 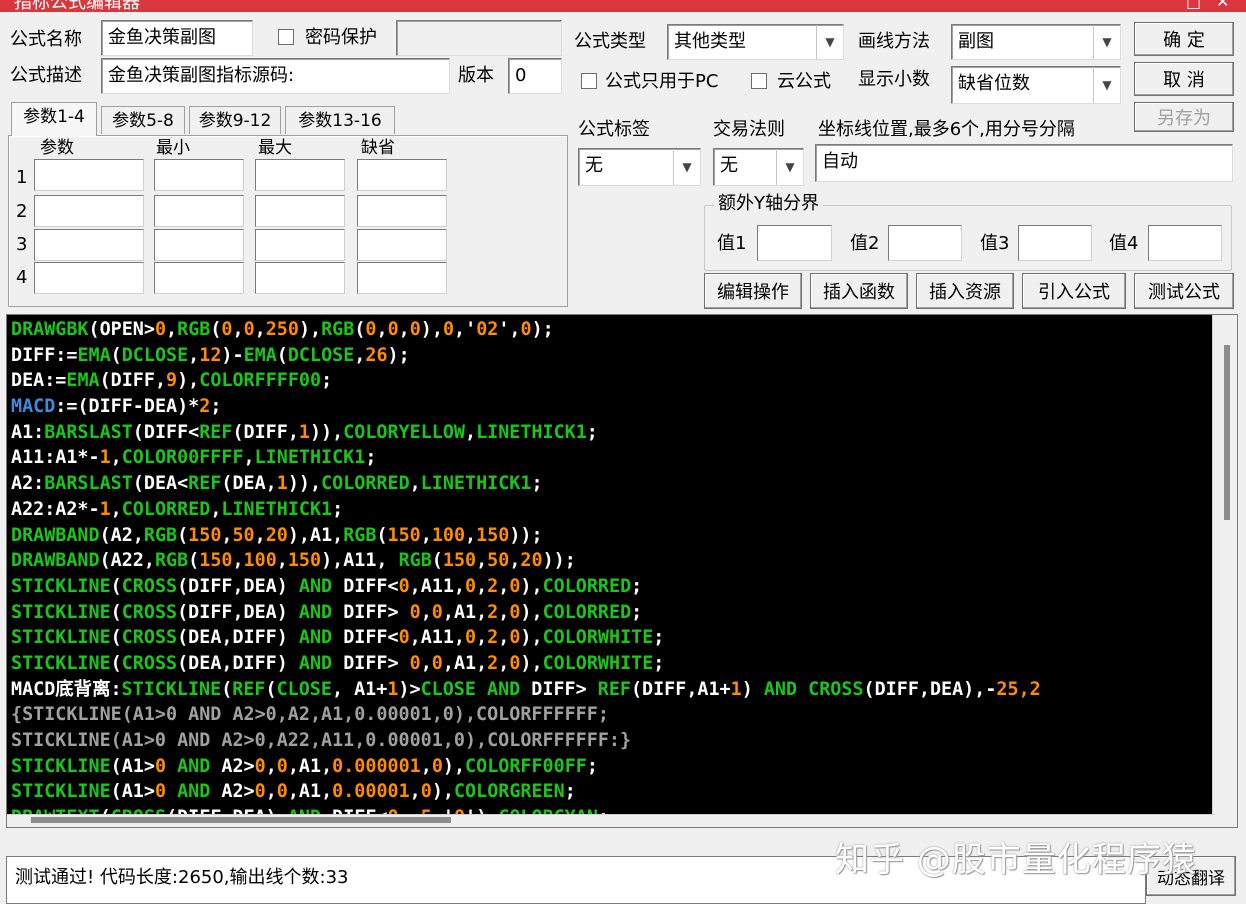 I want to click on code-line: DIFF:=EMA(DCLOSE,12)-EMA(DCLOSE,26);, so click(x=526, y=356).